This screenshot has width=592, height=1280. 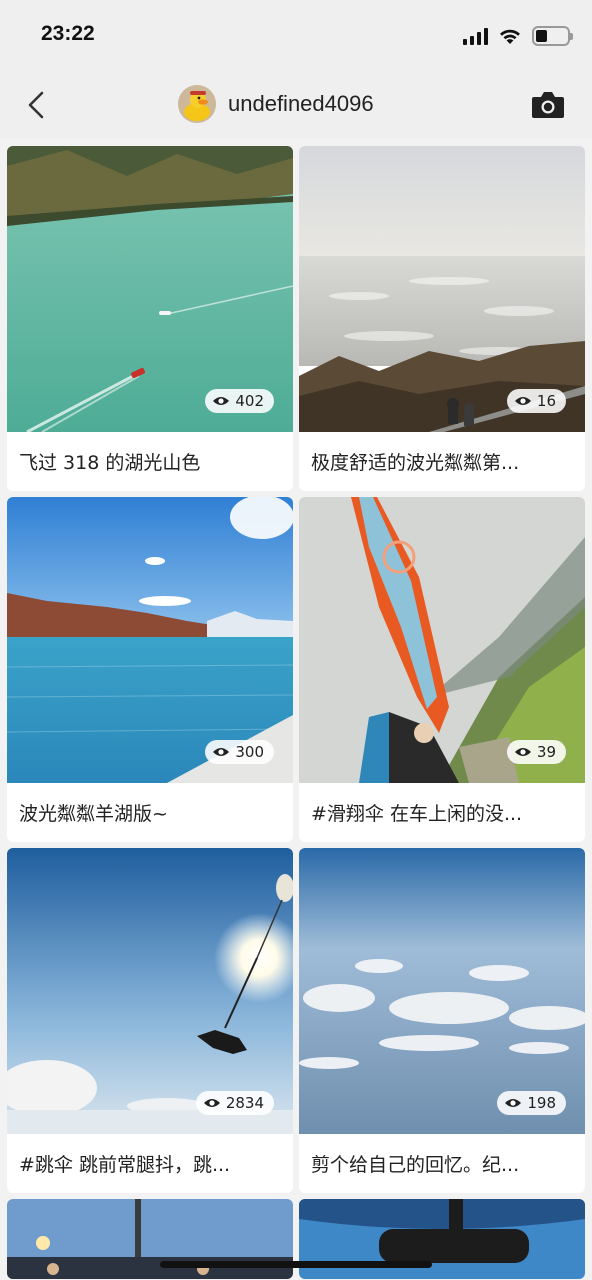 What do you see at coordinates (197, 104) in the screenshot?
I see `avatar` at bounding box center [197, 104].